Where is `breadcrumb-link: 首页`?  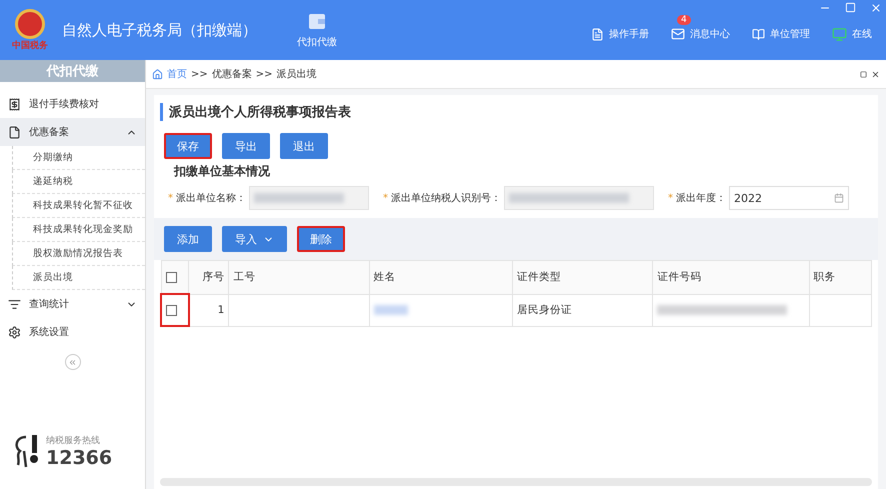
breadcrumb-link: 首页 is located at coordinates (177, 74).